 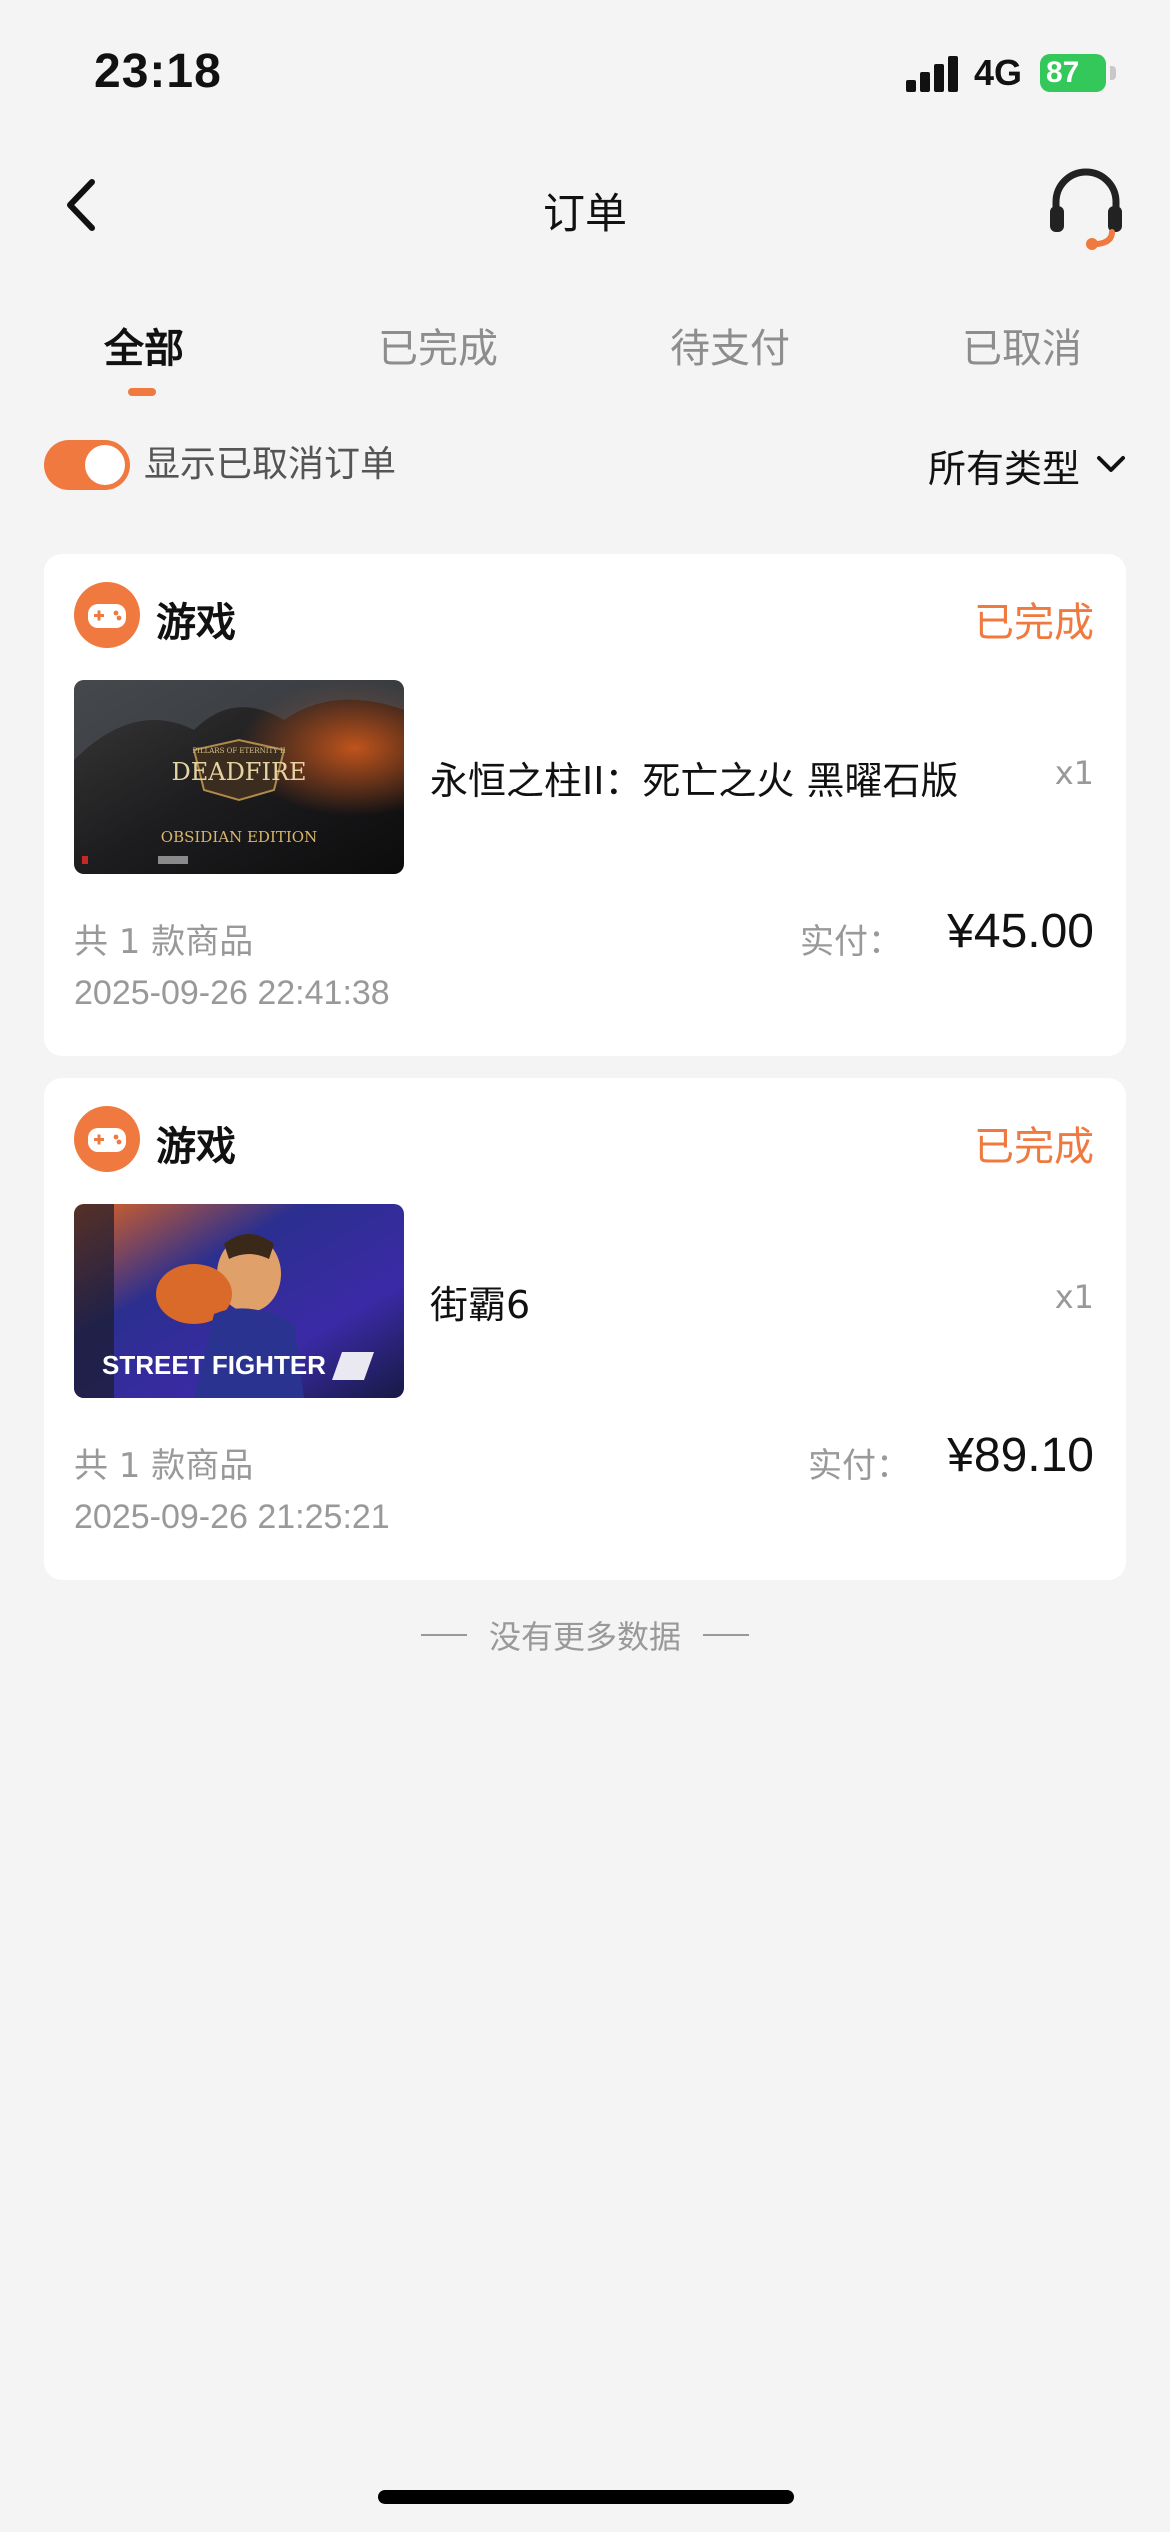 What do you see at coordinates (585, 356) in the screenshot?
I see `order-tabs: 全部 已完成 待支付 已取消` at bounding box center [585, 356].